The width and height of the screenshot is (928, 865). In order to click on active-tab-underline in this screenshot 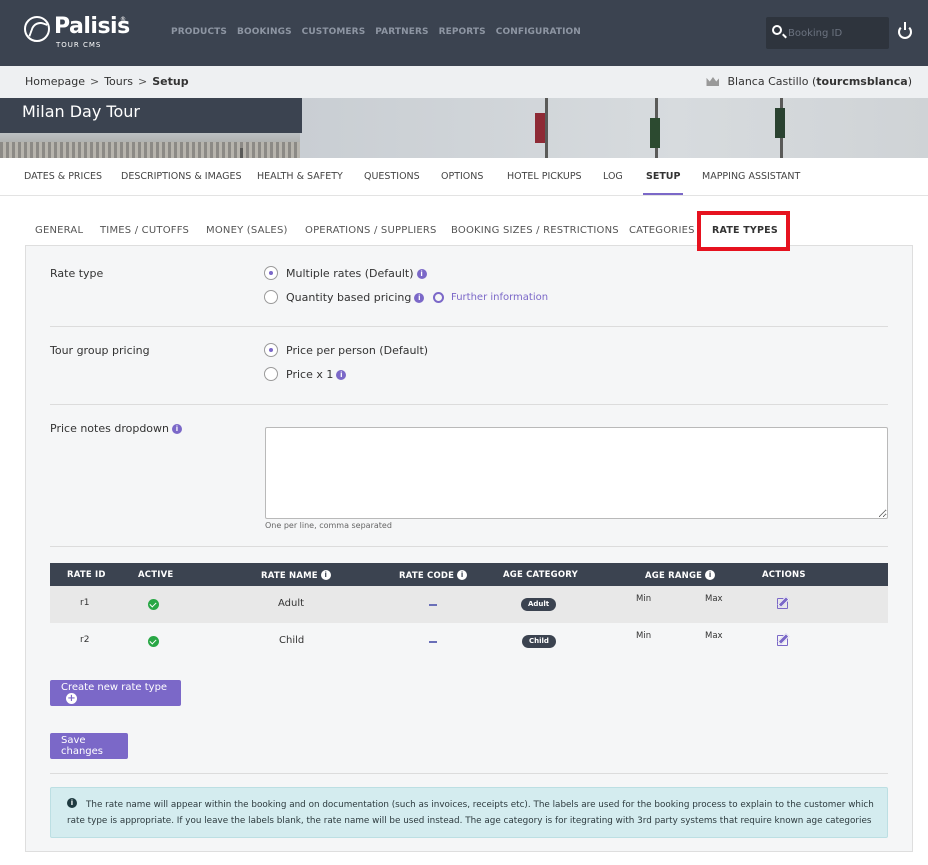, I will do `click(663, 194)`.